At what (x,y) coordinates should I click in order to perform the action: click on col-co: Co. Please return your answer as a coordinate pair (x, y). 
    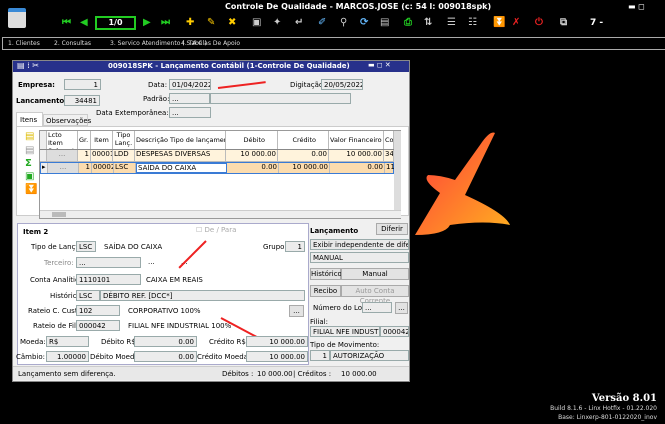
    Looking at the image, I should click on (389, 140).